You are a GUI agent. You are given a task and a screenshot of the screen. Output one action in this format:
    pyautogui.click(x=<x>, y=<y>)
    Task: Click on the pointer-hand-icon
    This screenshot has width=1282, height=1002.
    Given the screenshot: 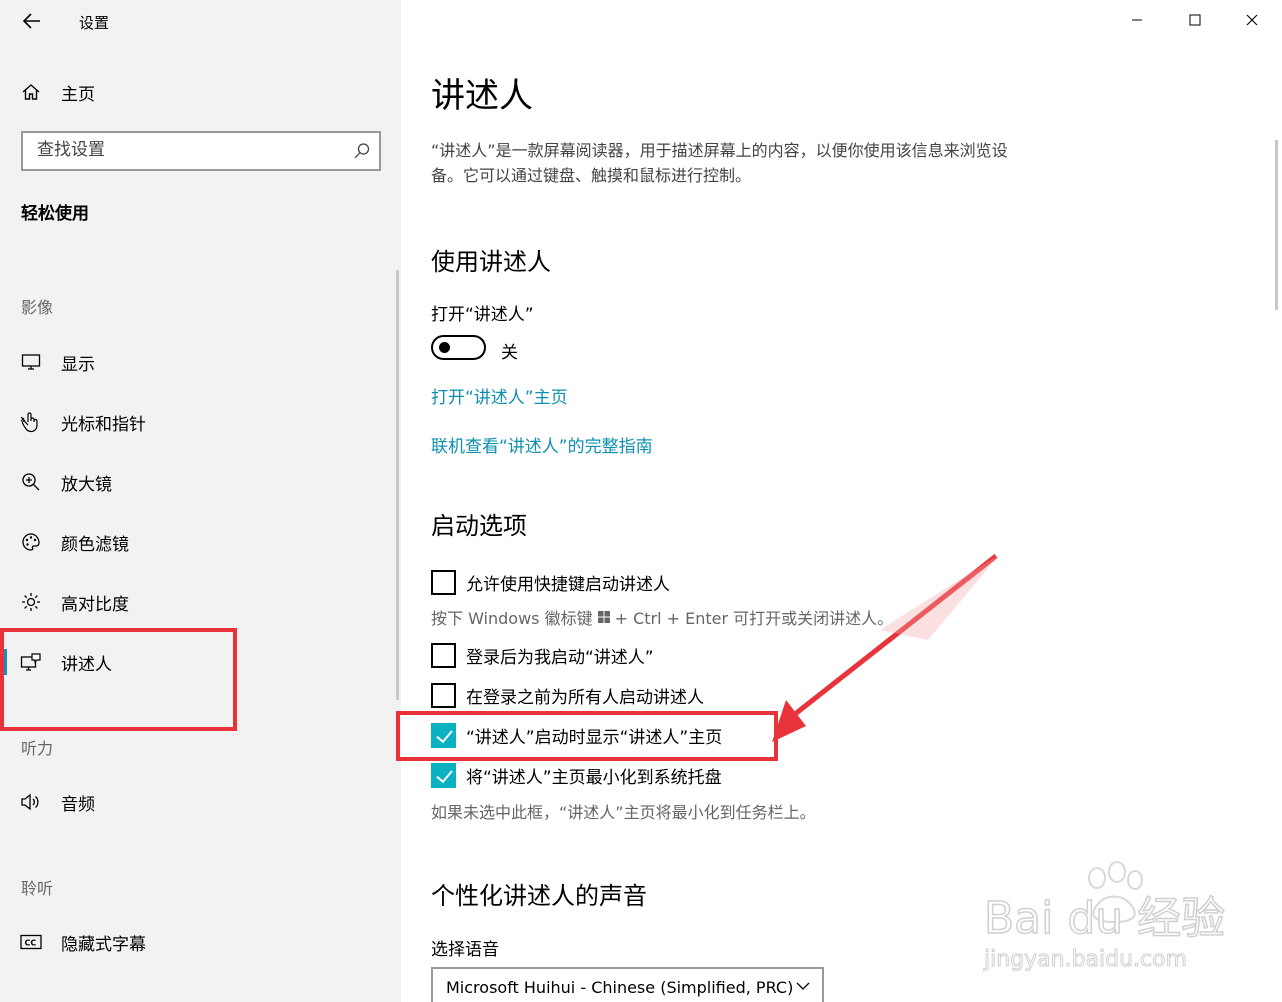 What is the action you would take?
    pyautogui.click(x=31, y=422)
    